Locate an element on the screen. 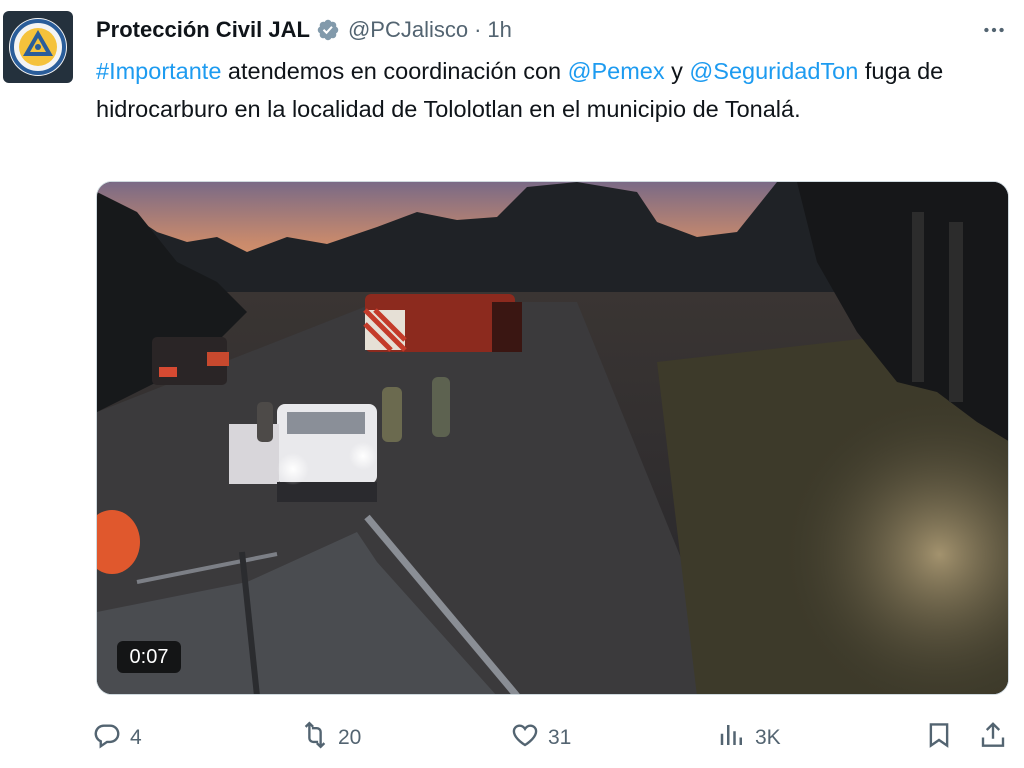  avatar is located at coordinates (38, 47).